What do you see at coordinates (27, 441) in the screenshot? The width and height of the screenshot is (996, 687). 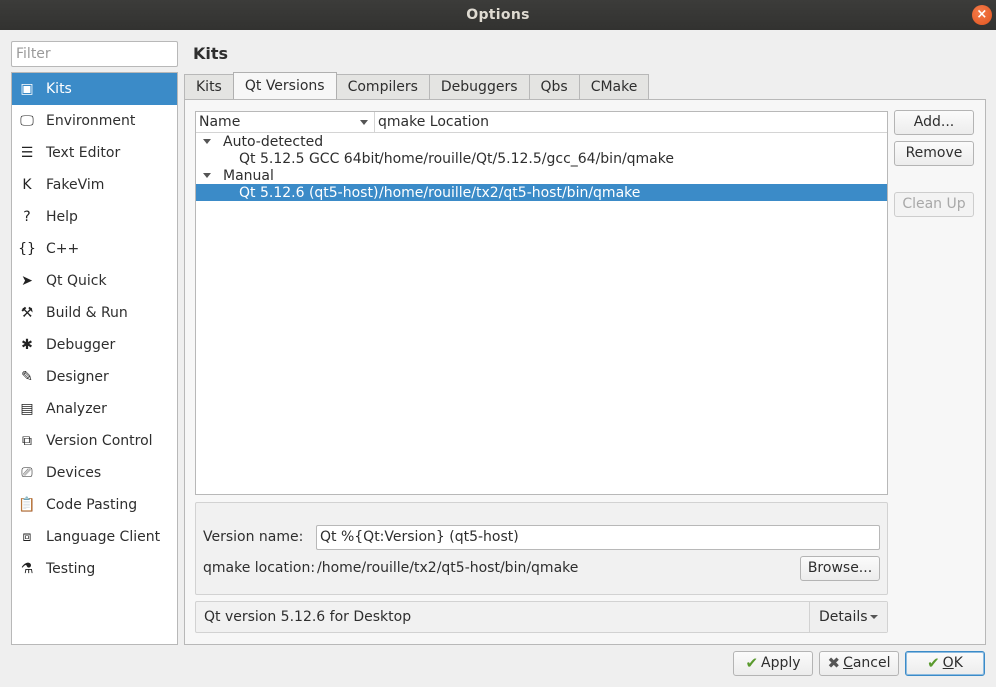 I see `version-control-icon: ⧉` at bounding box center [27, 441].